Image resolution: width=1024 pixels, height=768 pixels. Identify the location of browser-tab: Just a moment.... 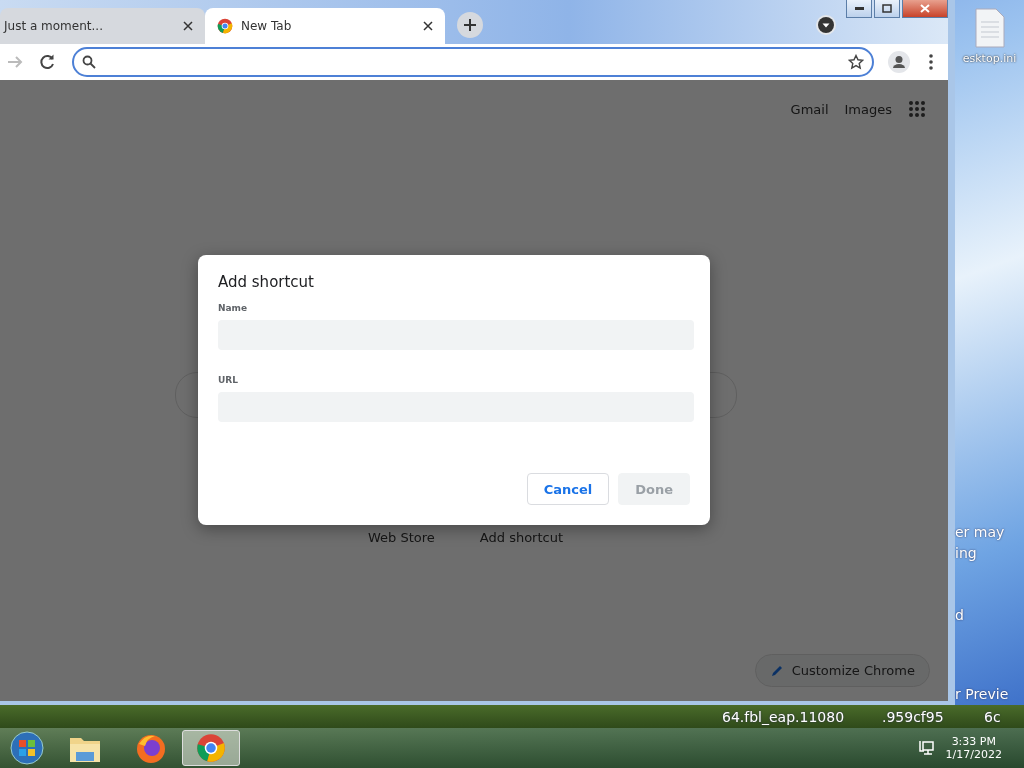
(102, 26).